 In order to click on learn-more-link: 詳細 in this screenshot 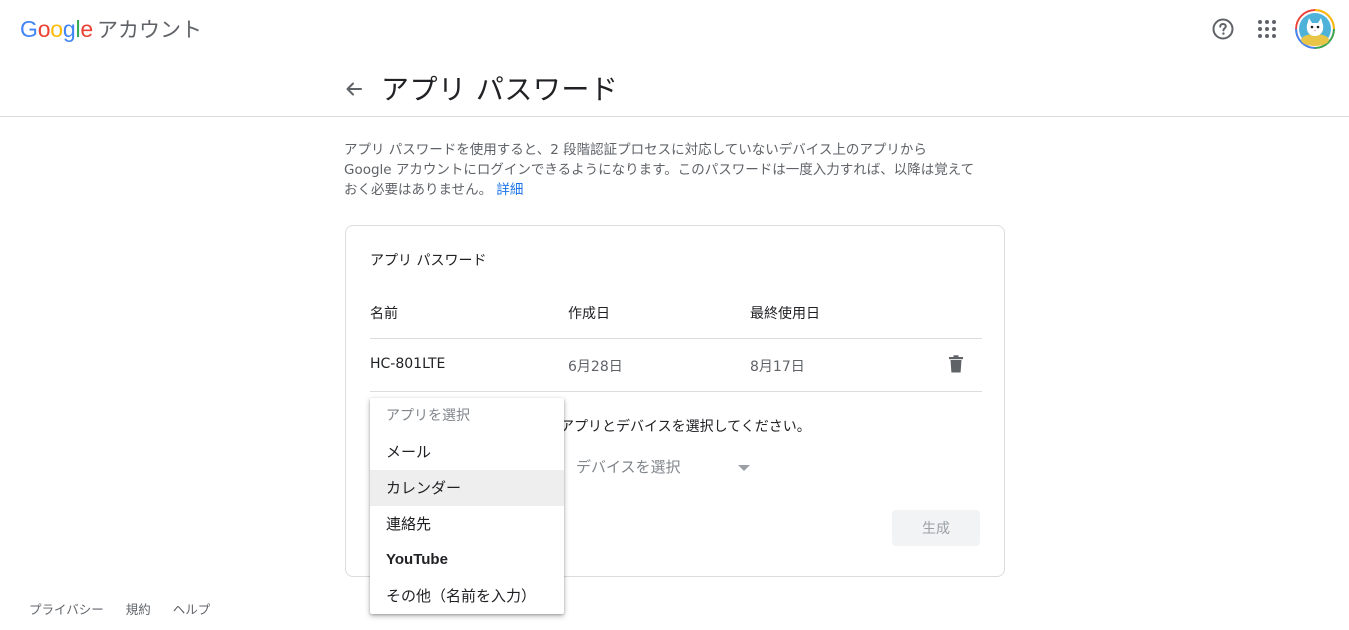, I will do `click(509, 190)`.